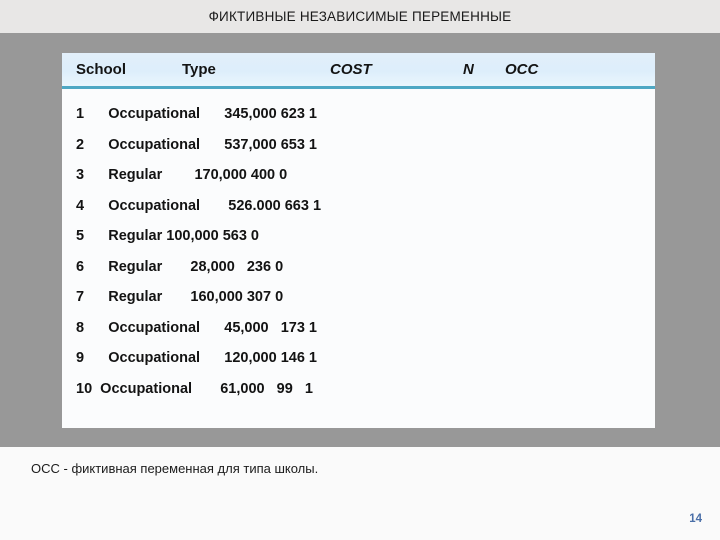 This screenshot has width=720, height=540. What do you see at coordinates (101, 69) in the screenshot?
I see `column-header-school: School` at bounding box center [101, 69].